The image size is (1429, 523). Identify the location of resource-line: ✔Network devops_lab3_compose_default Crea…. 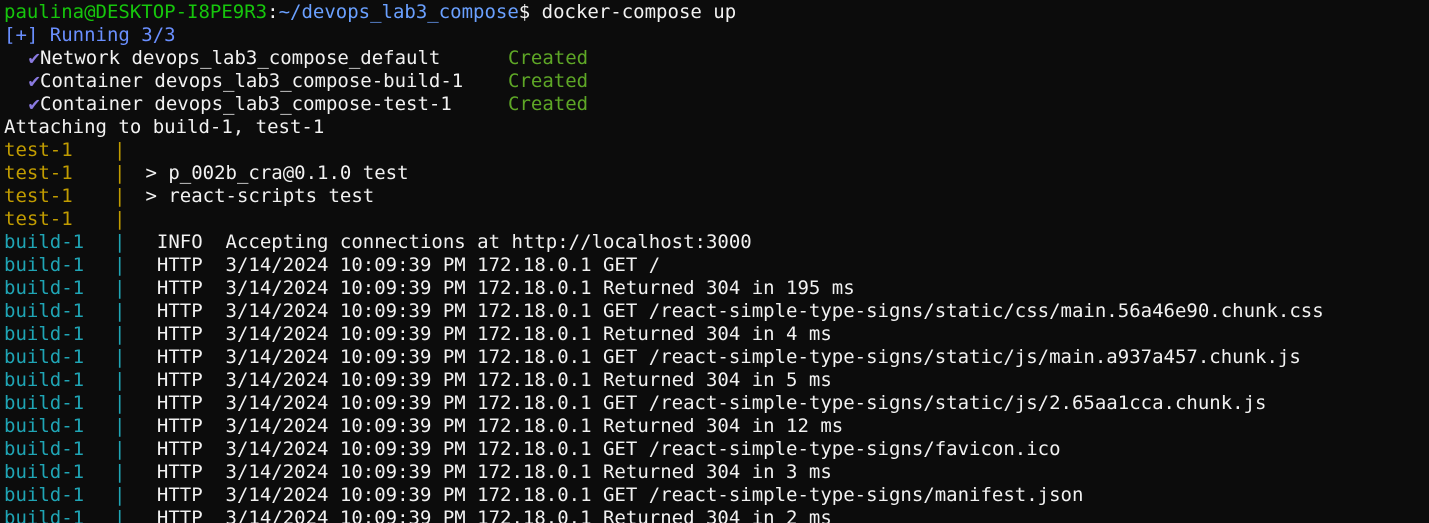
(664, 58).